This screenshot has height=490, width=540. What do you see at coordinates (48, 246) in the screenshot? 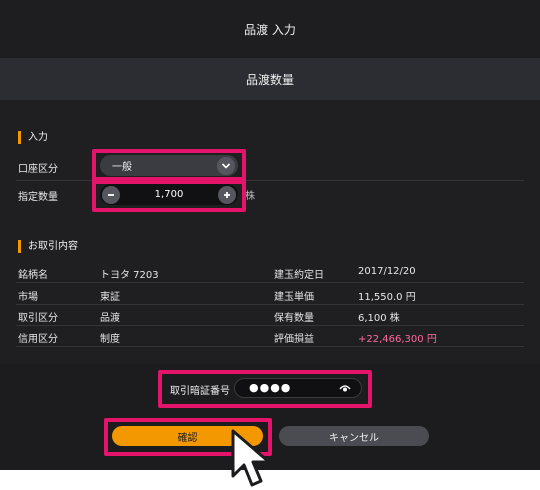
I see `order-section-title: お取引内容` at bounding box center [48, 246].